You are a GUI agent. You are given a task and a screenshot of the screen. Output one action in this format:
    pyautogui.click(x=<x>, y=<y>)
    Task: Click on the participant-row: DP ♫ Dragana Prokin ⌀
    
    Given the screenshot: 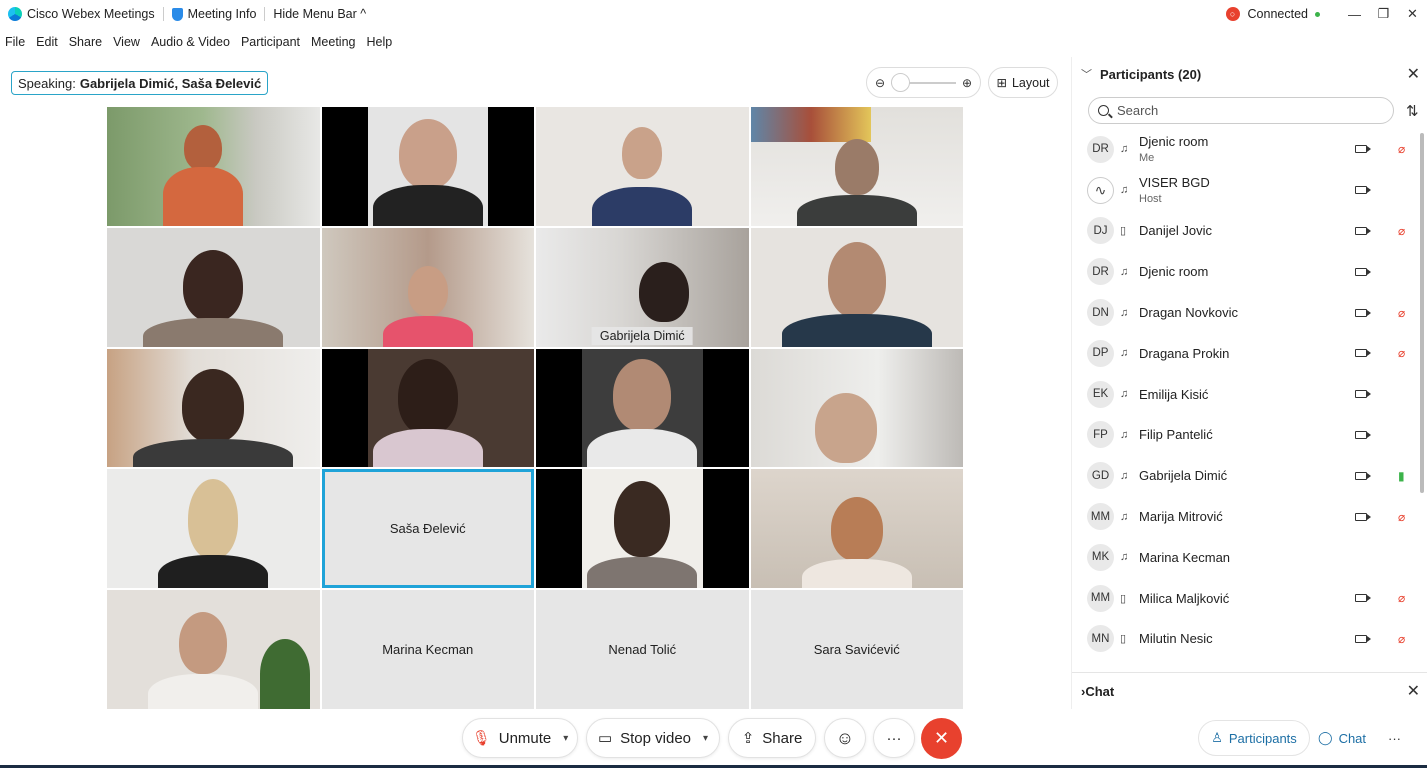 What is the action you would take?
    pyautogui.click(x=1246, y=353)
    